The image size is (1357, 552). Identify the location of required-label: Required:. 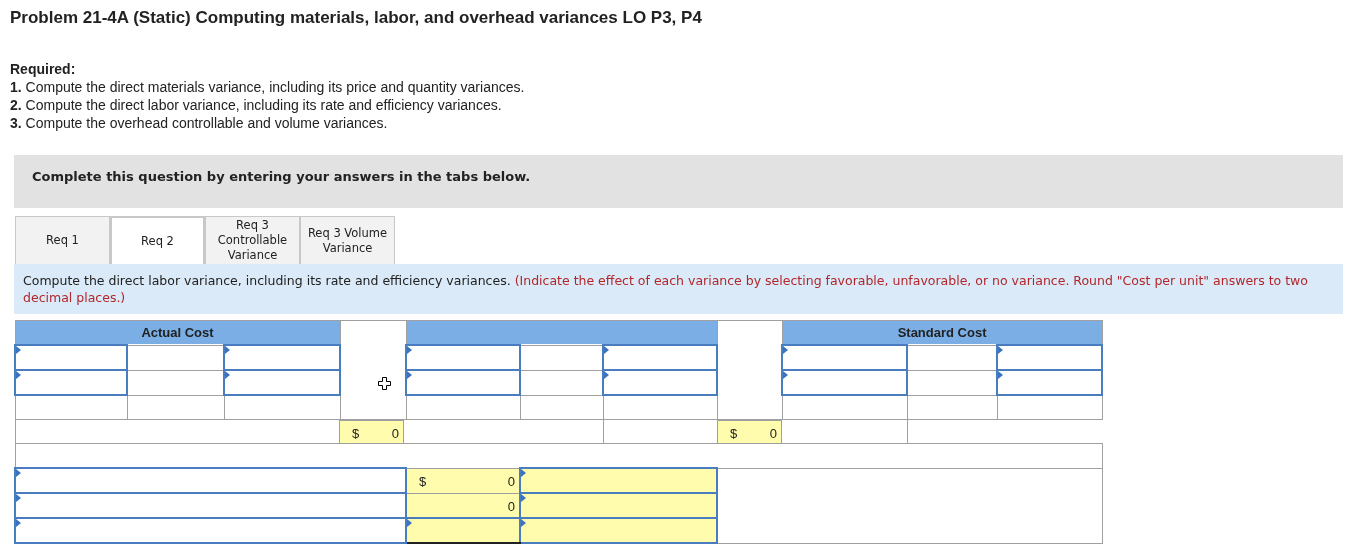
(43, 69).